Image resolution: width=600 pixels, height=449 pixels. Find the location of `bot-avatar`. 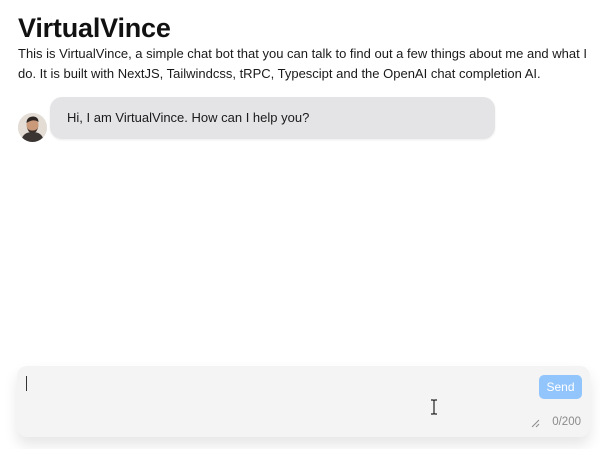

bot-avatar is located at coordinates (32, 127).